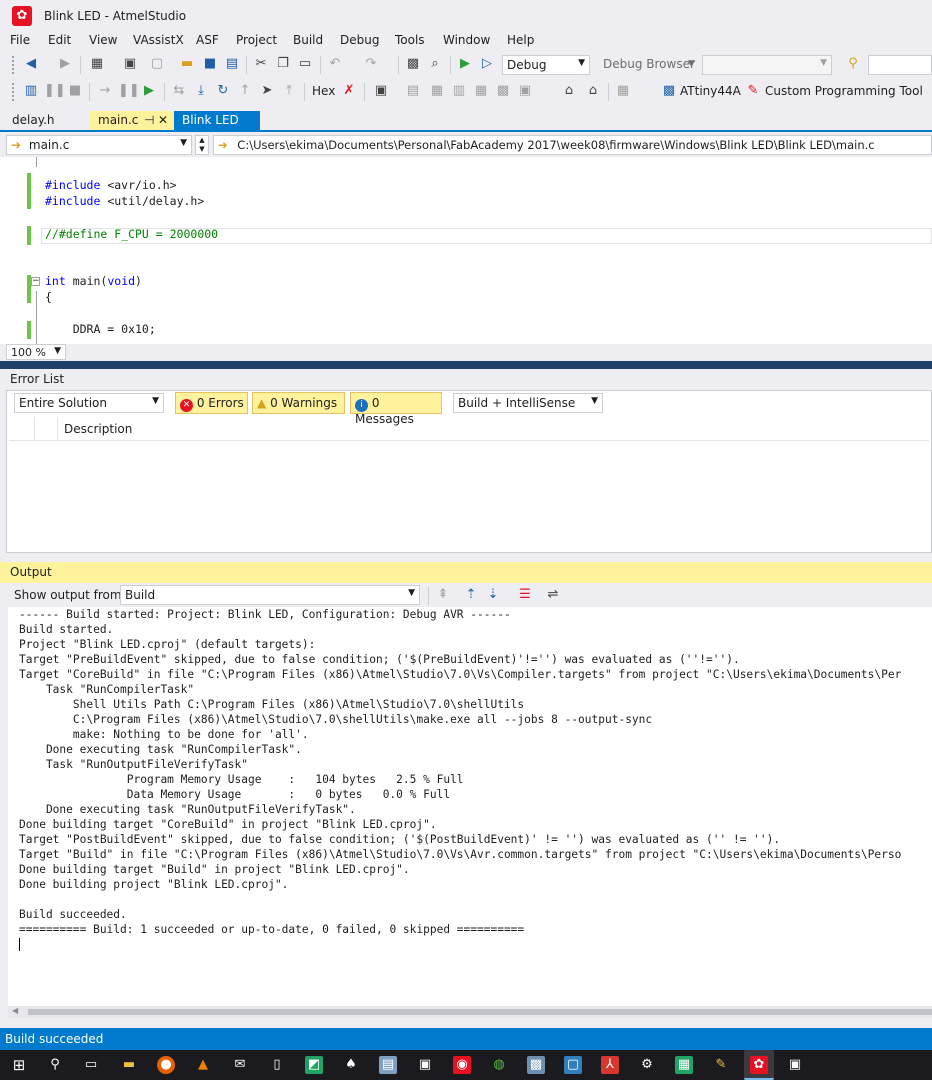  I want to click on forward-icon: ▶, so click(65, 64).